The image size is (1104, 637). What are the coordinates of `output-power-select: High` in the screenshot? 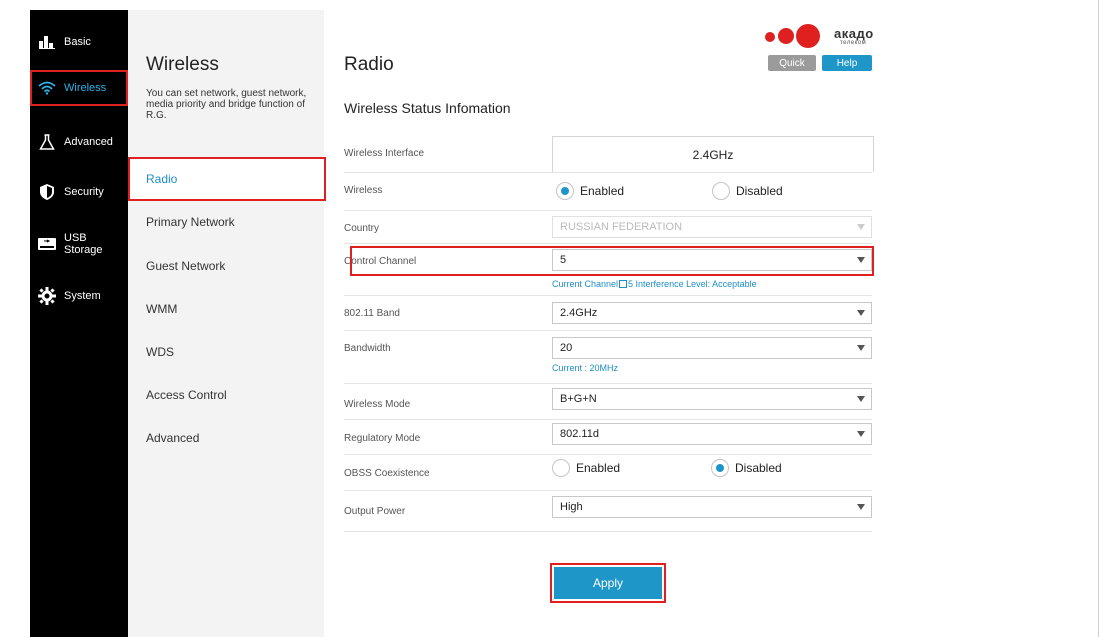 It's located at (712, 507).